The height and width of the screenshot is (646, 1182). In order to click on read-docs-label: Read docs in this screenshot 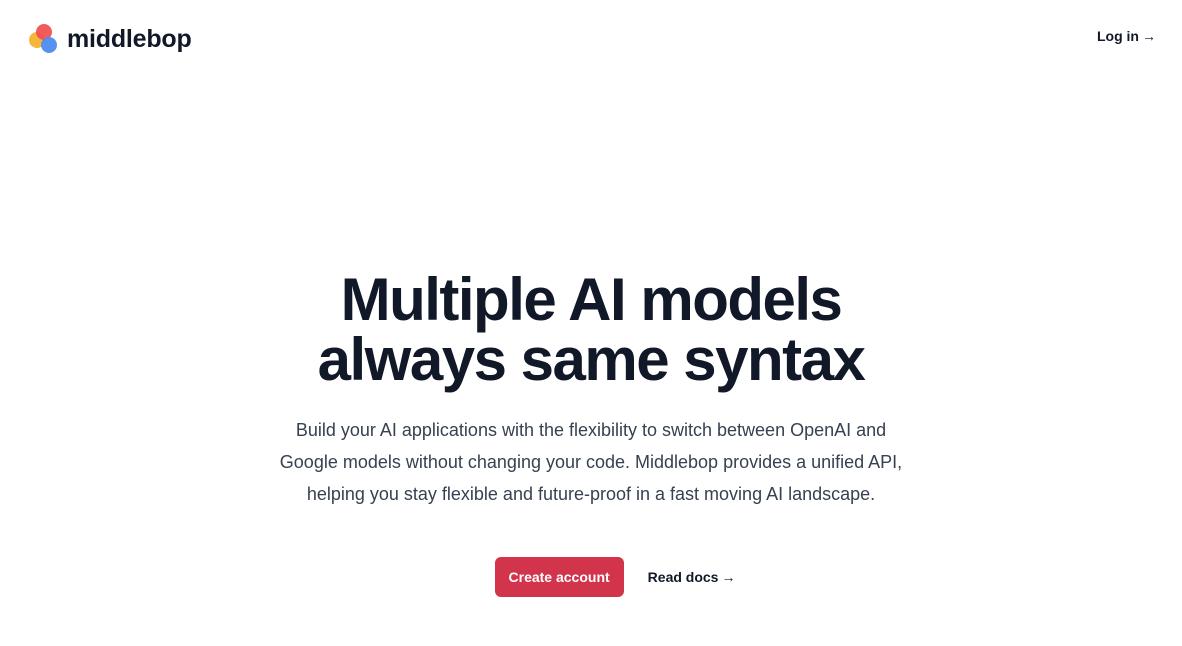, I will do `click(683, 577)`.